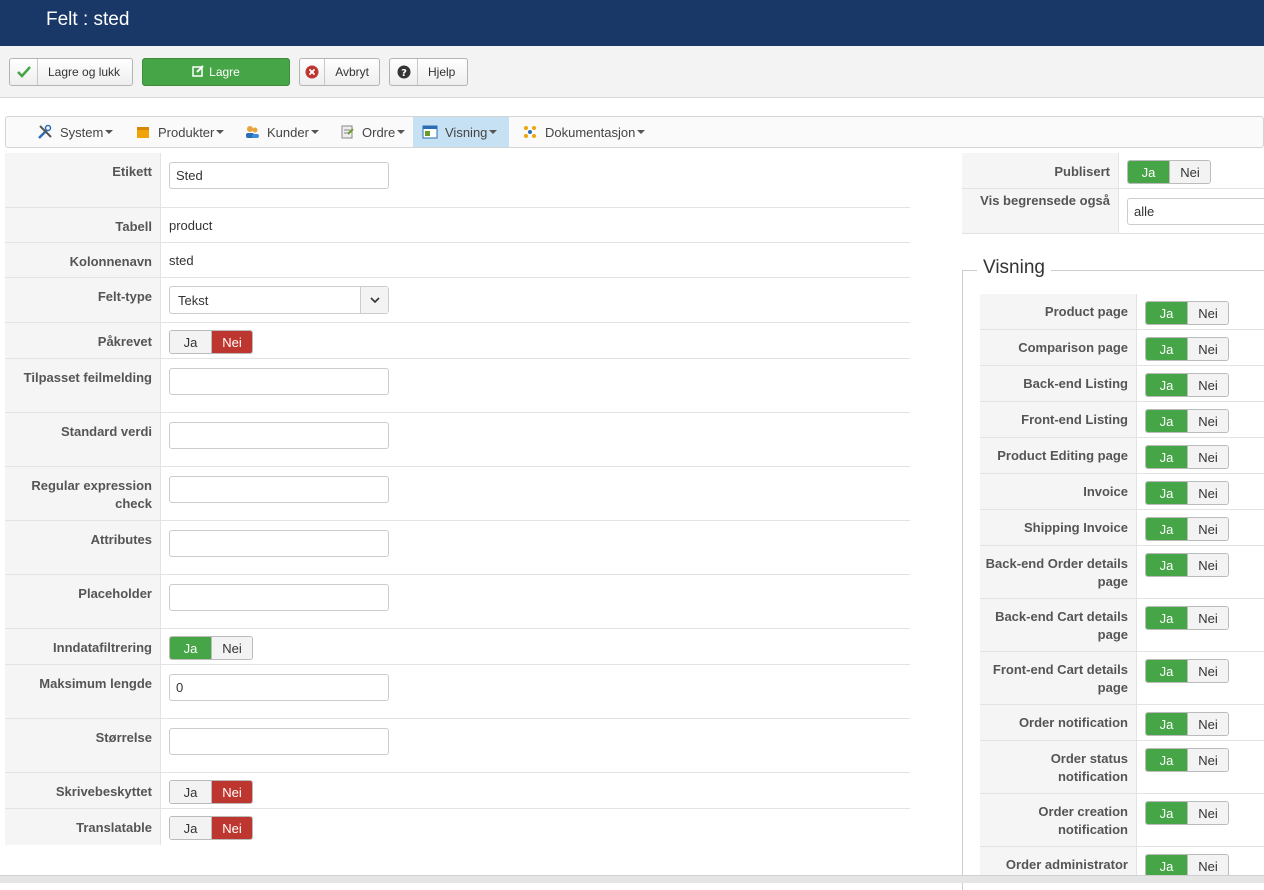 This screenshot has width=1264, height=890. I want to click on form-row-pakrevet: Påkrevet Ja Nei, so click(457, 341).